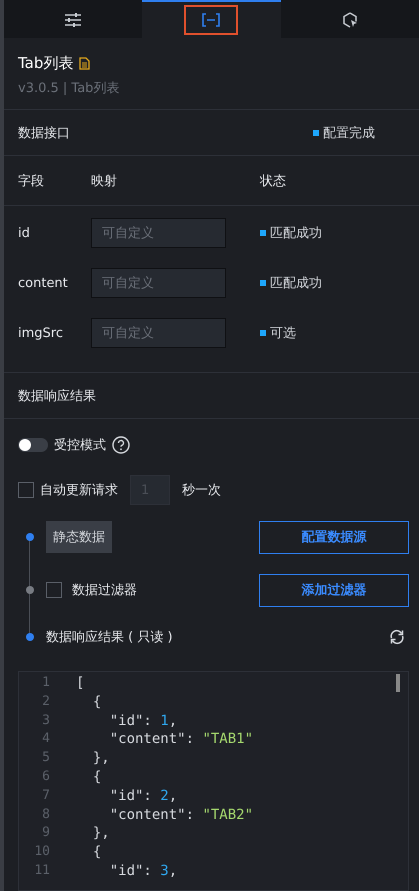 Image resolution: width=419 pixels, height=891 pixels. Describe the element at coordinates (181, 815) in the screenshot. I see `code-line: "content": "TAB2"` at that location.